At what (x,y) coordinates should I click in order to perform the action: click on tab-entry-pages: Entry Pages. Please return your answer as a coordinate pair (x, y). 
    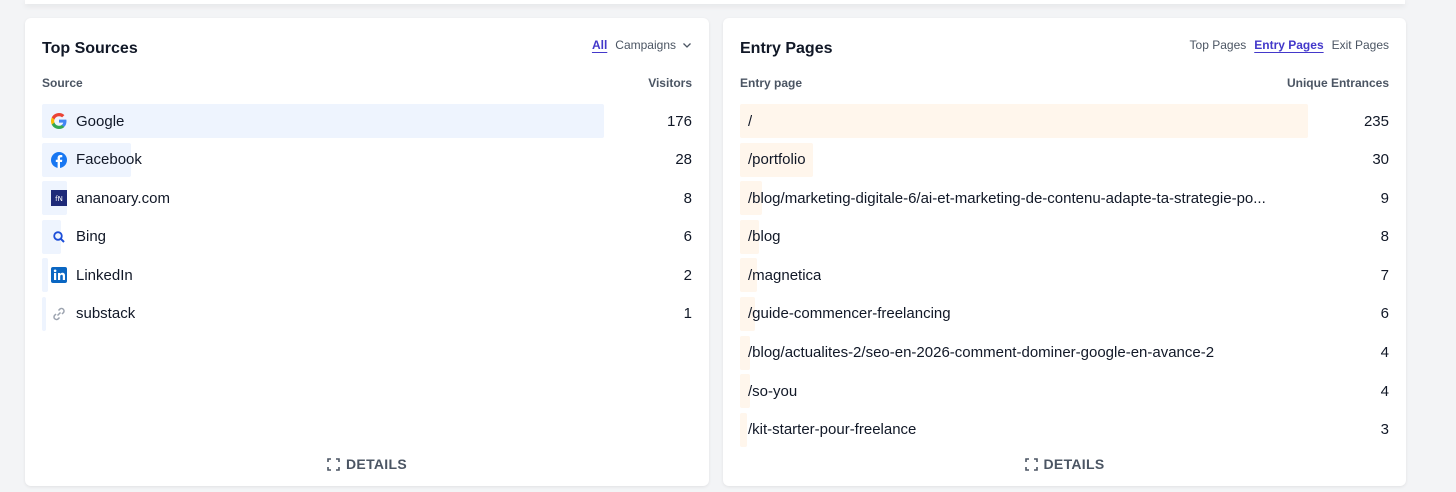
    Looking at the image, I should click on (1288, 45).